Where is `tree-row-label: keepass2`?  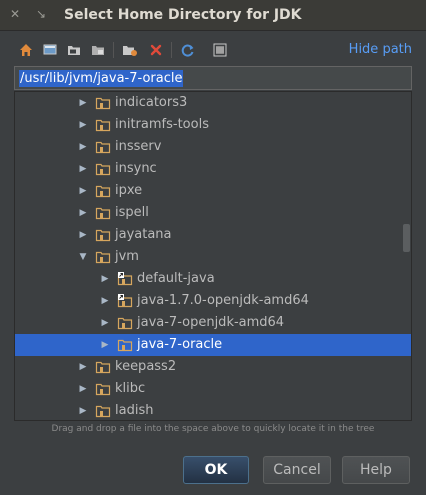 tree-row-label: keepass2 is located at coordinates (146, 366).